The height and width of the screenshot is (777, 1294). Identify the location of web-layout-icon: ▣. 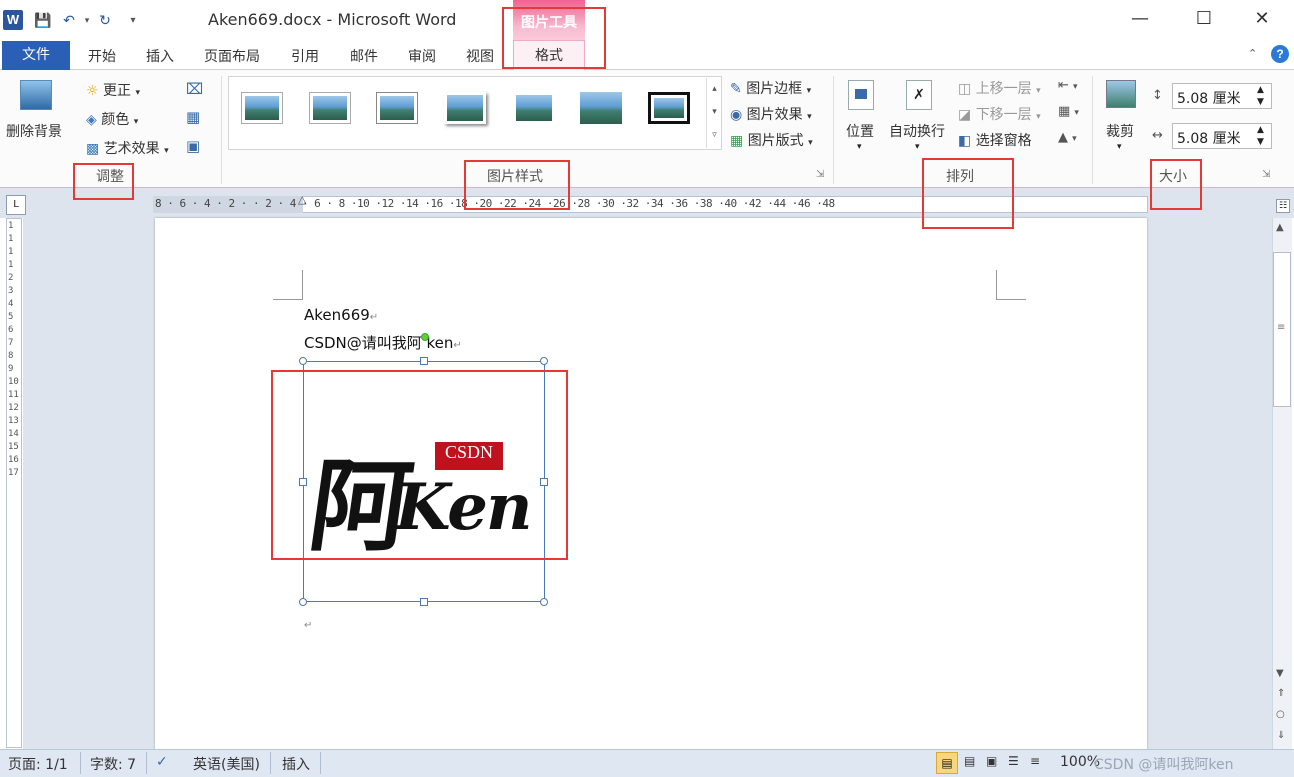
(991, 761).